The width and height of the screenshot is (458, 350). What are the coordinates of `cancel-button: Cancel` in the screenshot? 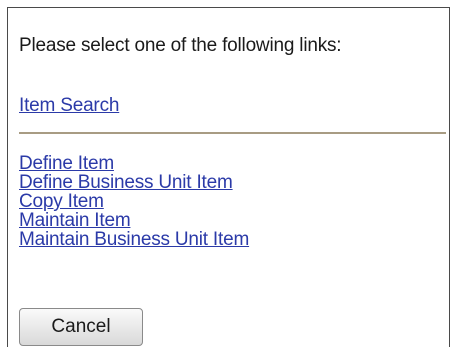 It's located at (81, 327).